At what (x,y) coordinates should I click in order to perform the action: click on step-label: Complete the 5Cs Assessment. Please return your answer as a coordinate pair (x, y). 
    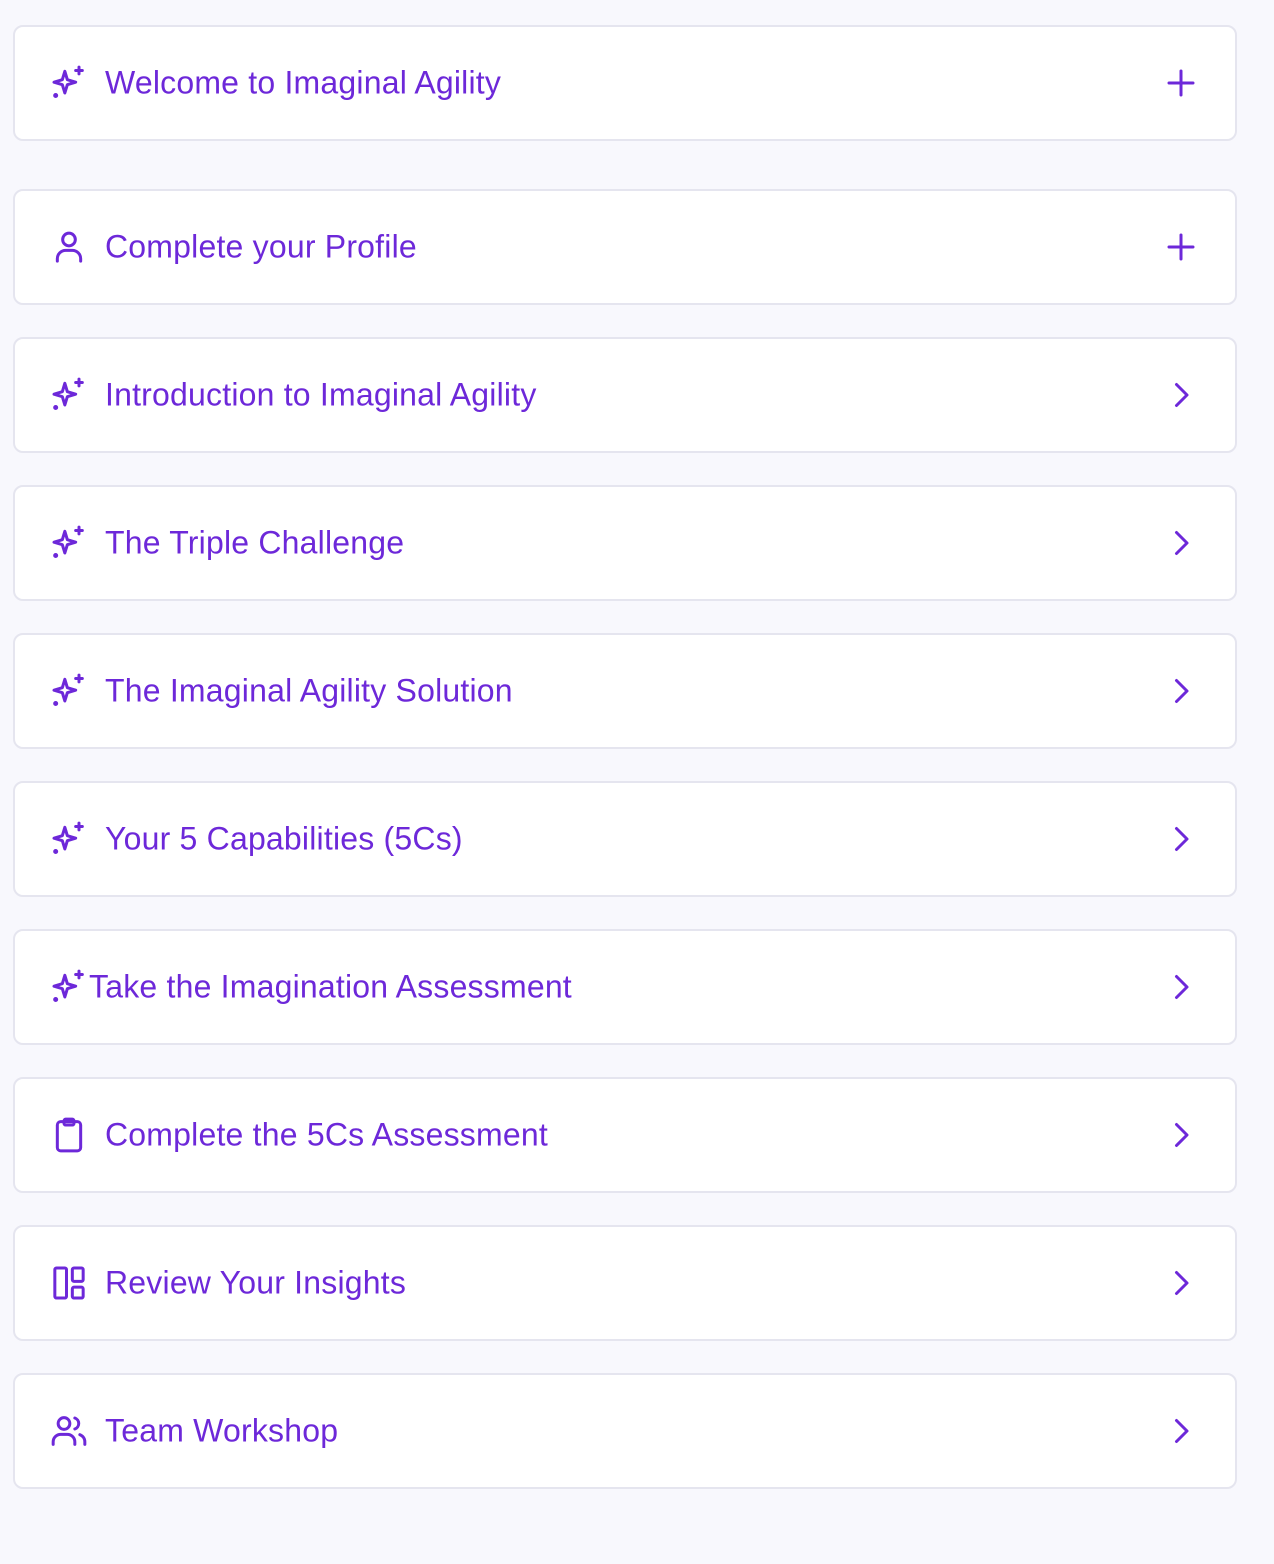
    Looking at the image, I should click on (326, 1134).